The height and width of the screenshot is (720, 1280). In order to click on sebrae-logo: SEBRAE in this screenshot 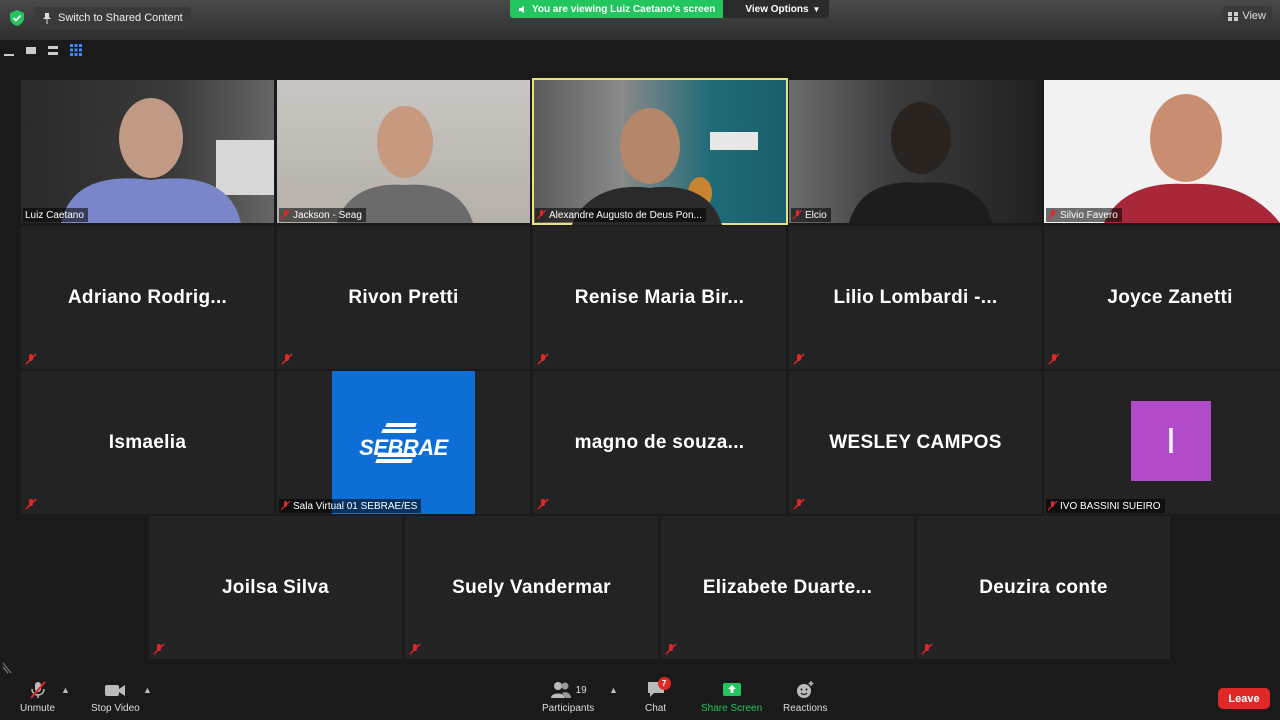, I will do `click(403, 442)`.